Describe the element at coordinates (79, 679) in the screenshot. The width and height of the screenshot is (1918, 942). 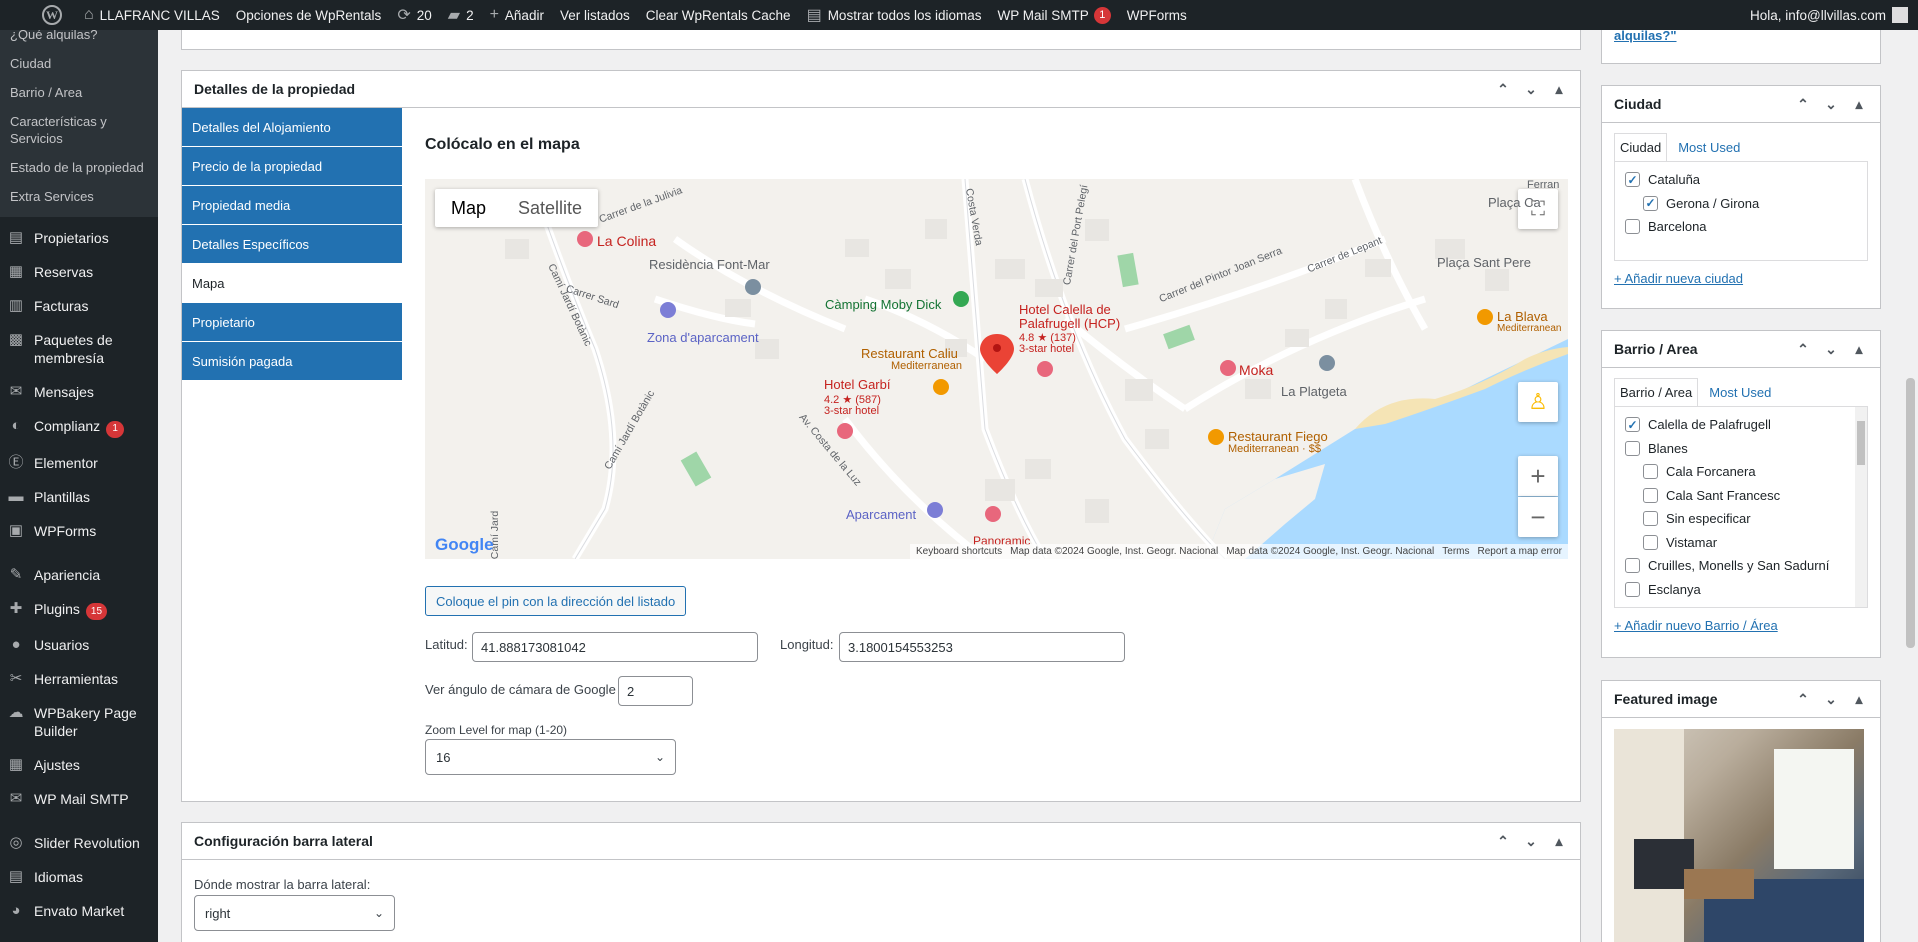
I see `sidebar-item-herramientas: ✂ Herramientas` at that location.